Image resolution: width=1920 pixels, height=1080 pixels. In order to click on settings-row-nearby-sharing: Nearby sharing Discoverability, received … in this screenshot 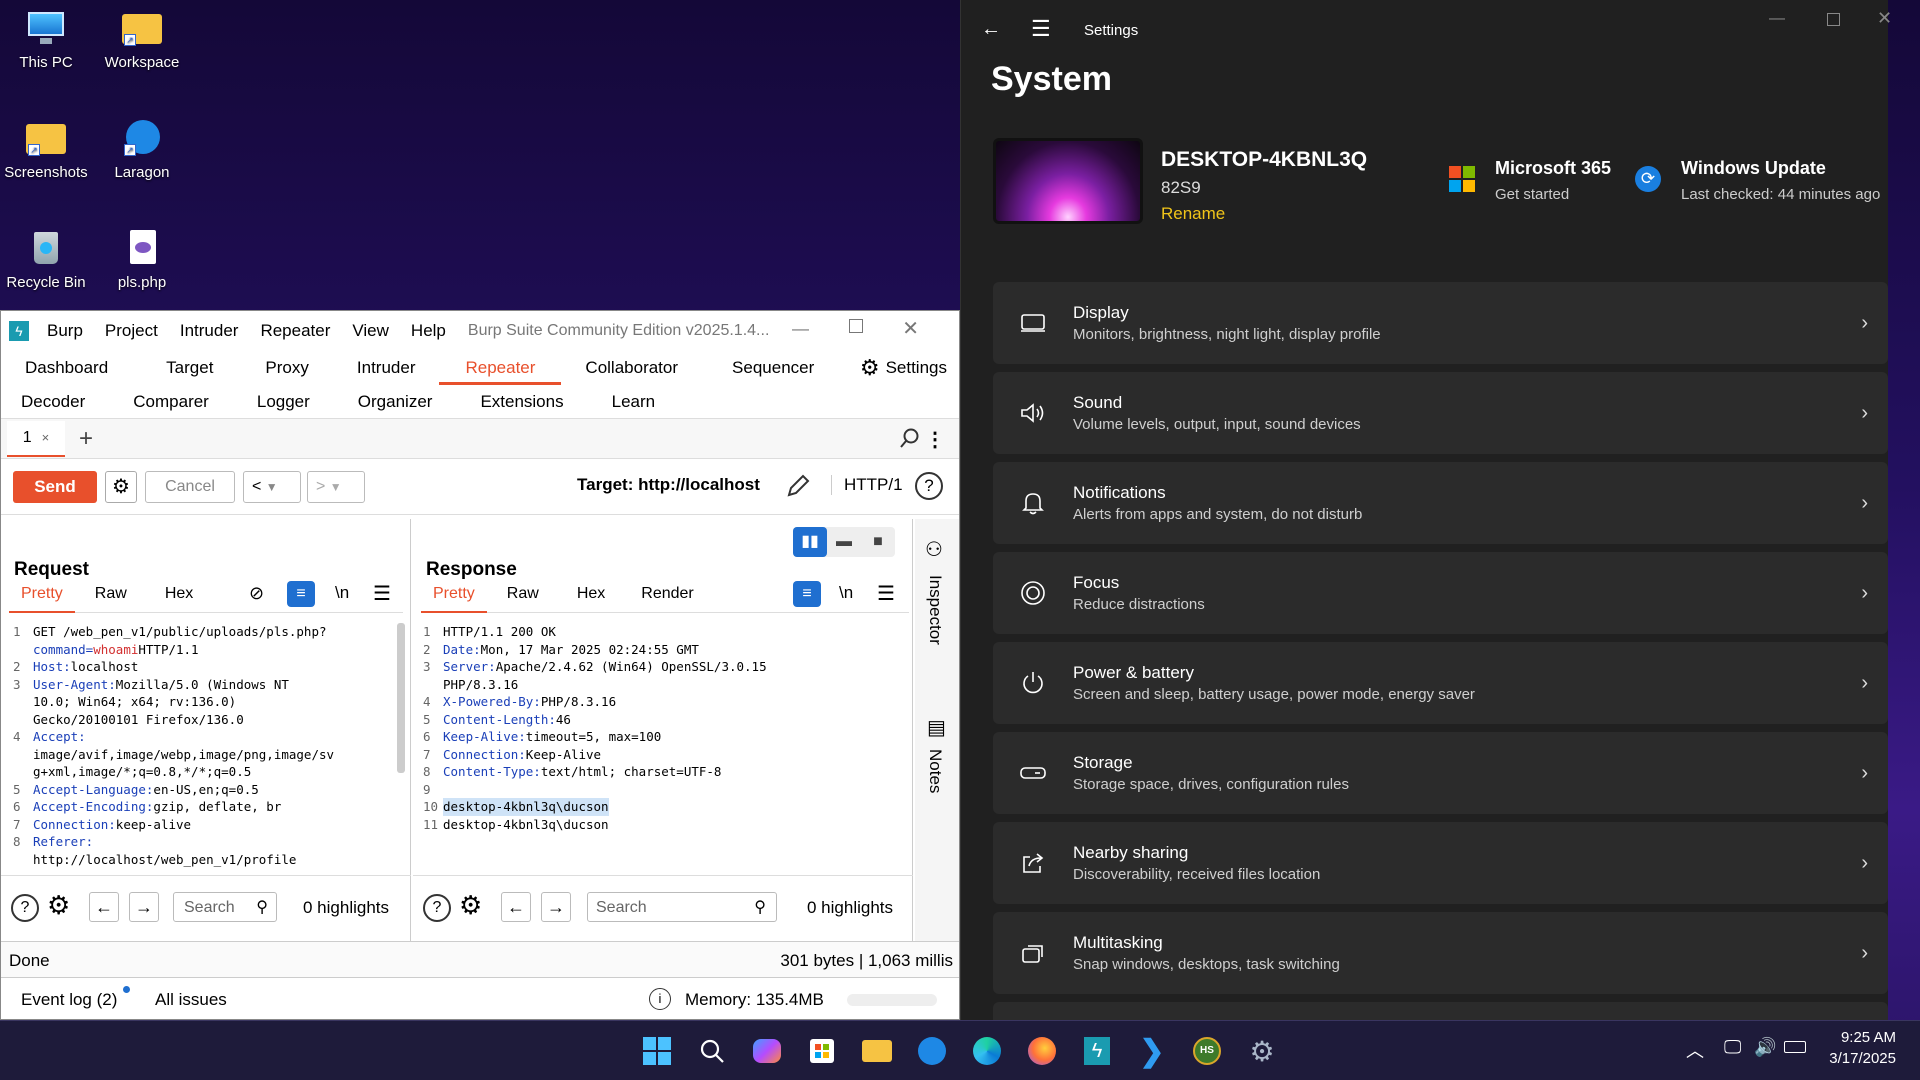, I will do `click(1440, 863)`.